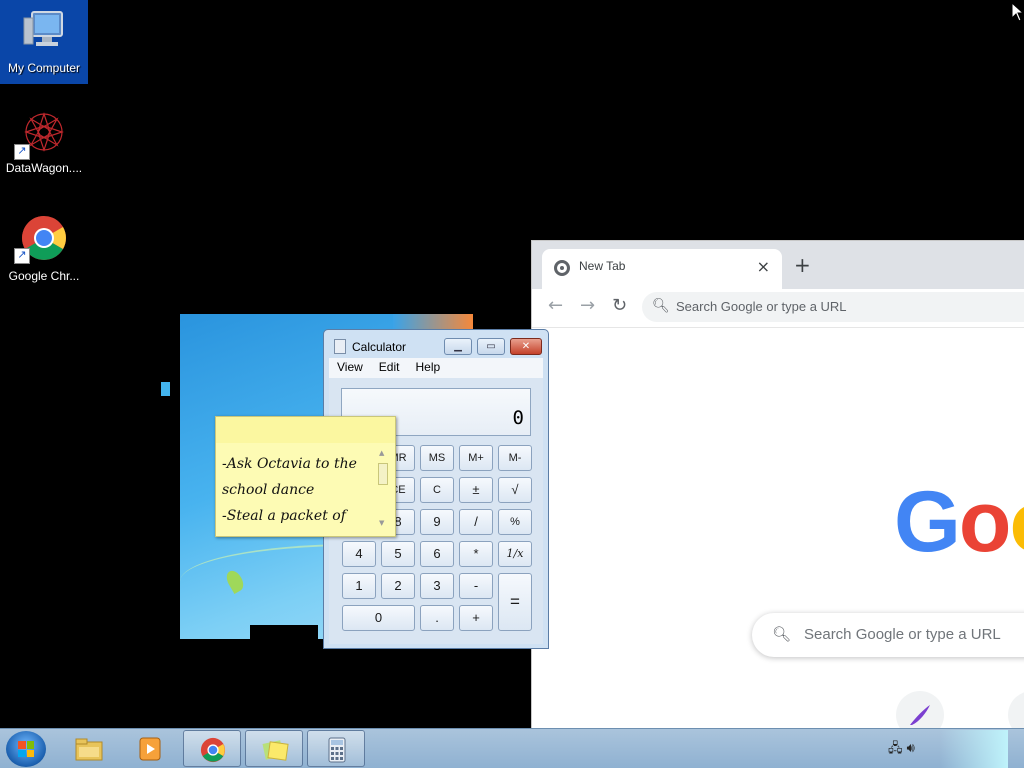 The height and width of the screenshot is (768, 1024). I want to click on key-5: 5, so click(398, 554).